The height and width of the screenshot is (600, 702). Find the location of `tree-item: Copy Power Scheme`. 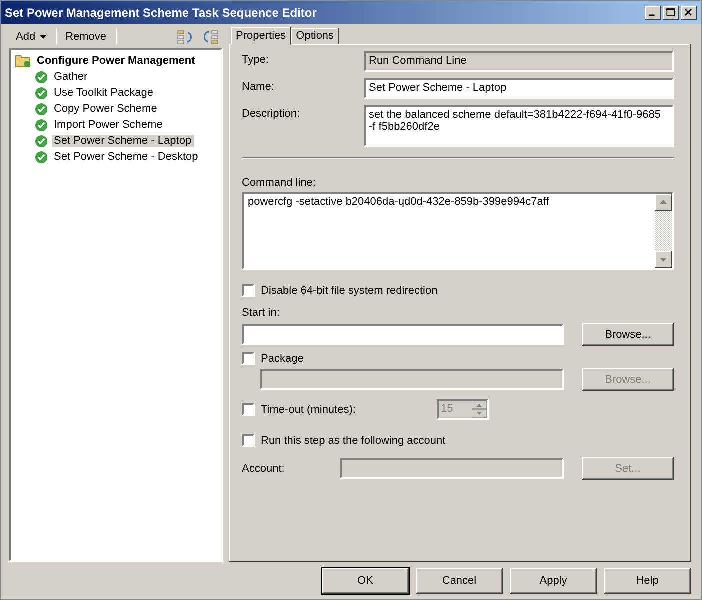

tree-item: Copy Power Scheme is located at coordinates (106, 109).